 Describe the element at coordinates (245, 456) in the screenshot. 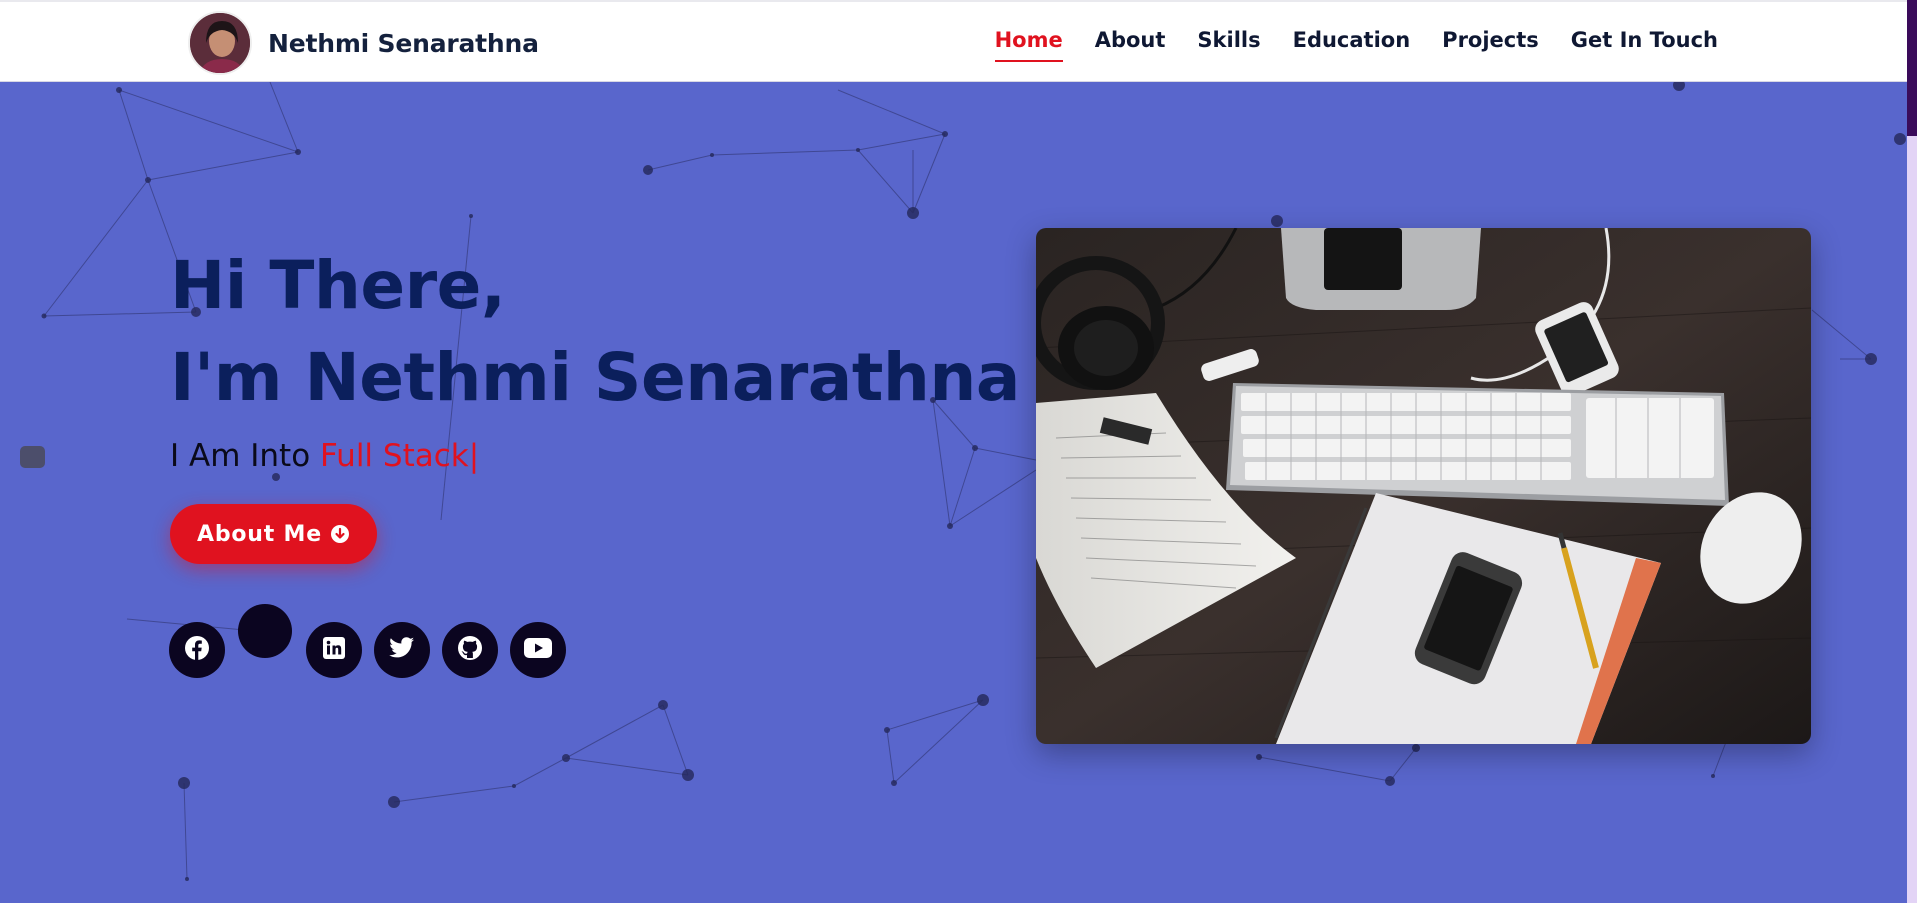

I see `typed-prefix: I Am Into` at that location.